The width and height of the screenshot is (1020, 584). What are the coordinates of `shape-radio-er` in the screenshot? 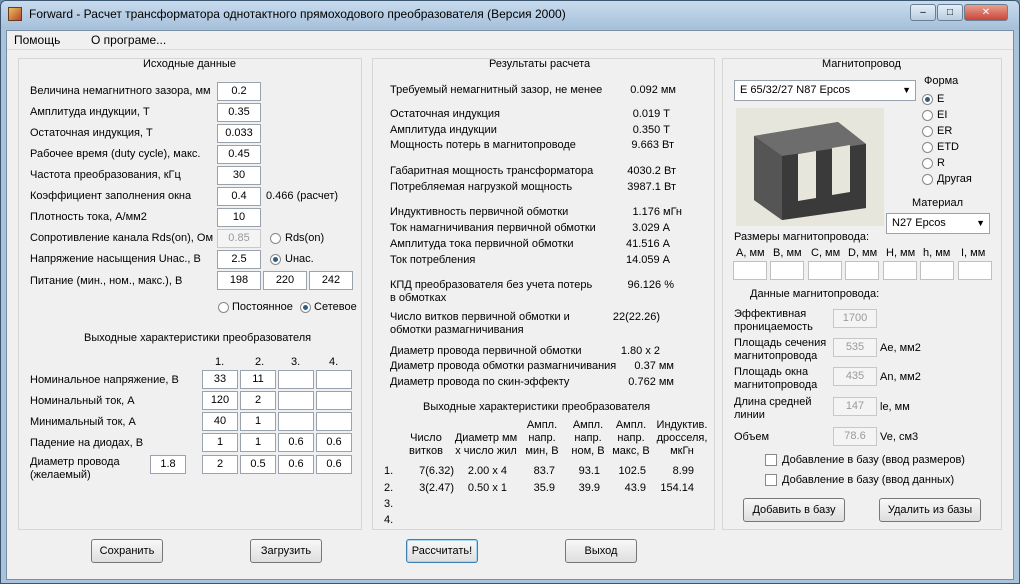 It's located at (927, 131).